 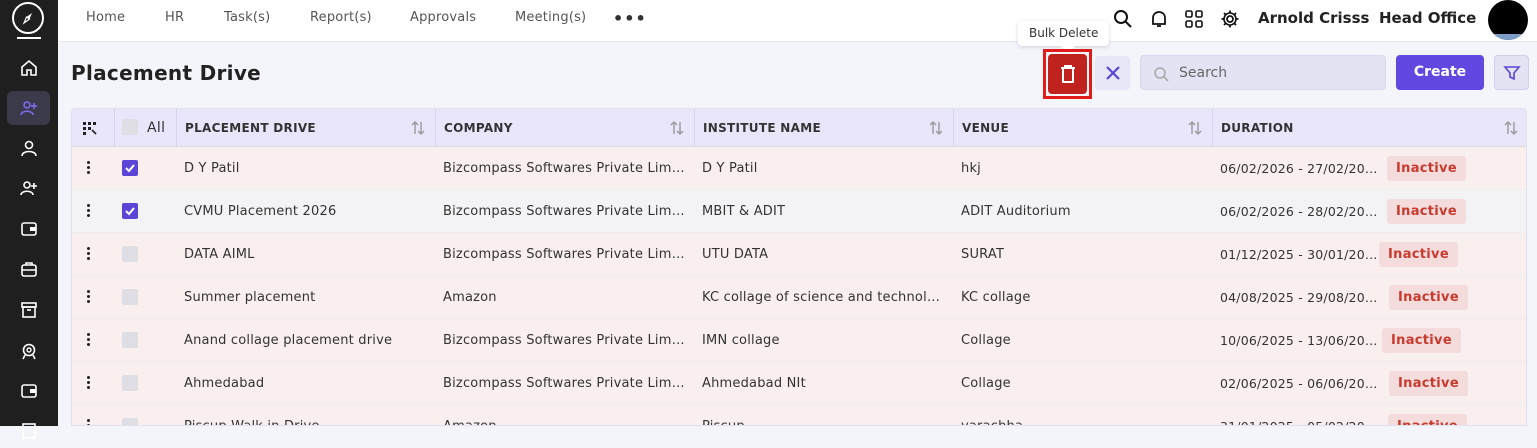 I want to click on cell-placement-drive: D Y Patil, so click(x=306, y=168).